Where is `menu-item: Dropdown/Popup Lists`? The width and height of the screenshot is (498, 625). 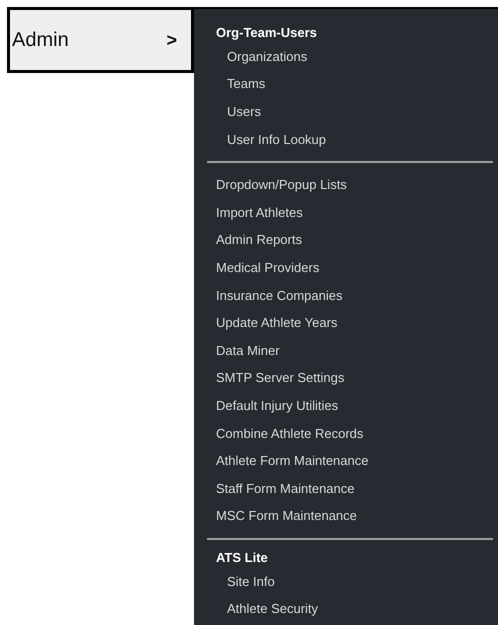
menu-item: Dropdown/Popup Lists is located at coordinates (277, 185).